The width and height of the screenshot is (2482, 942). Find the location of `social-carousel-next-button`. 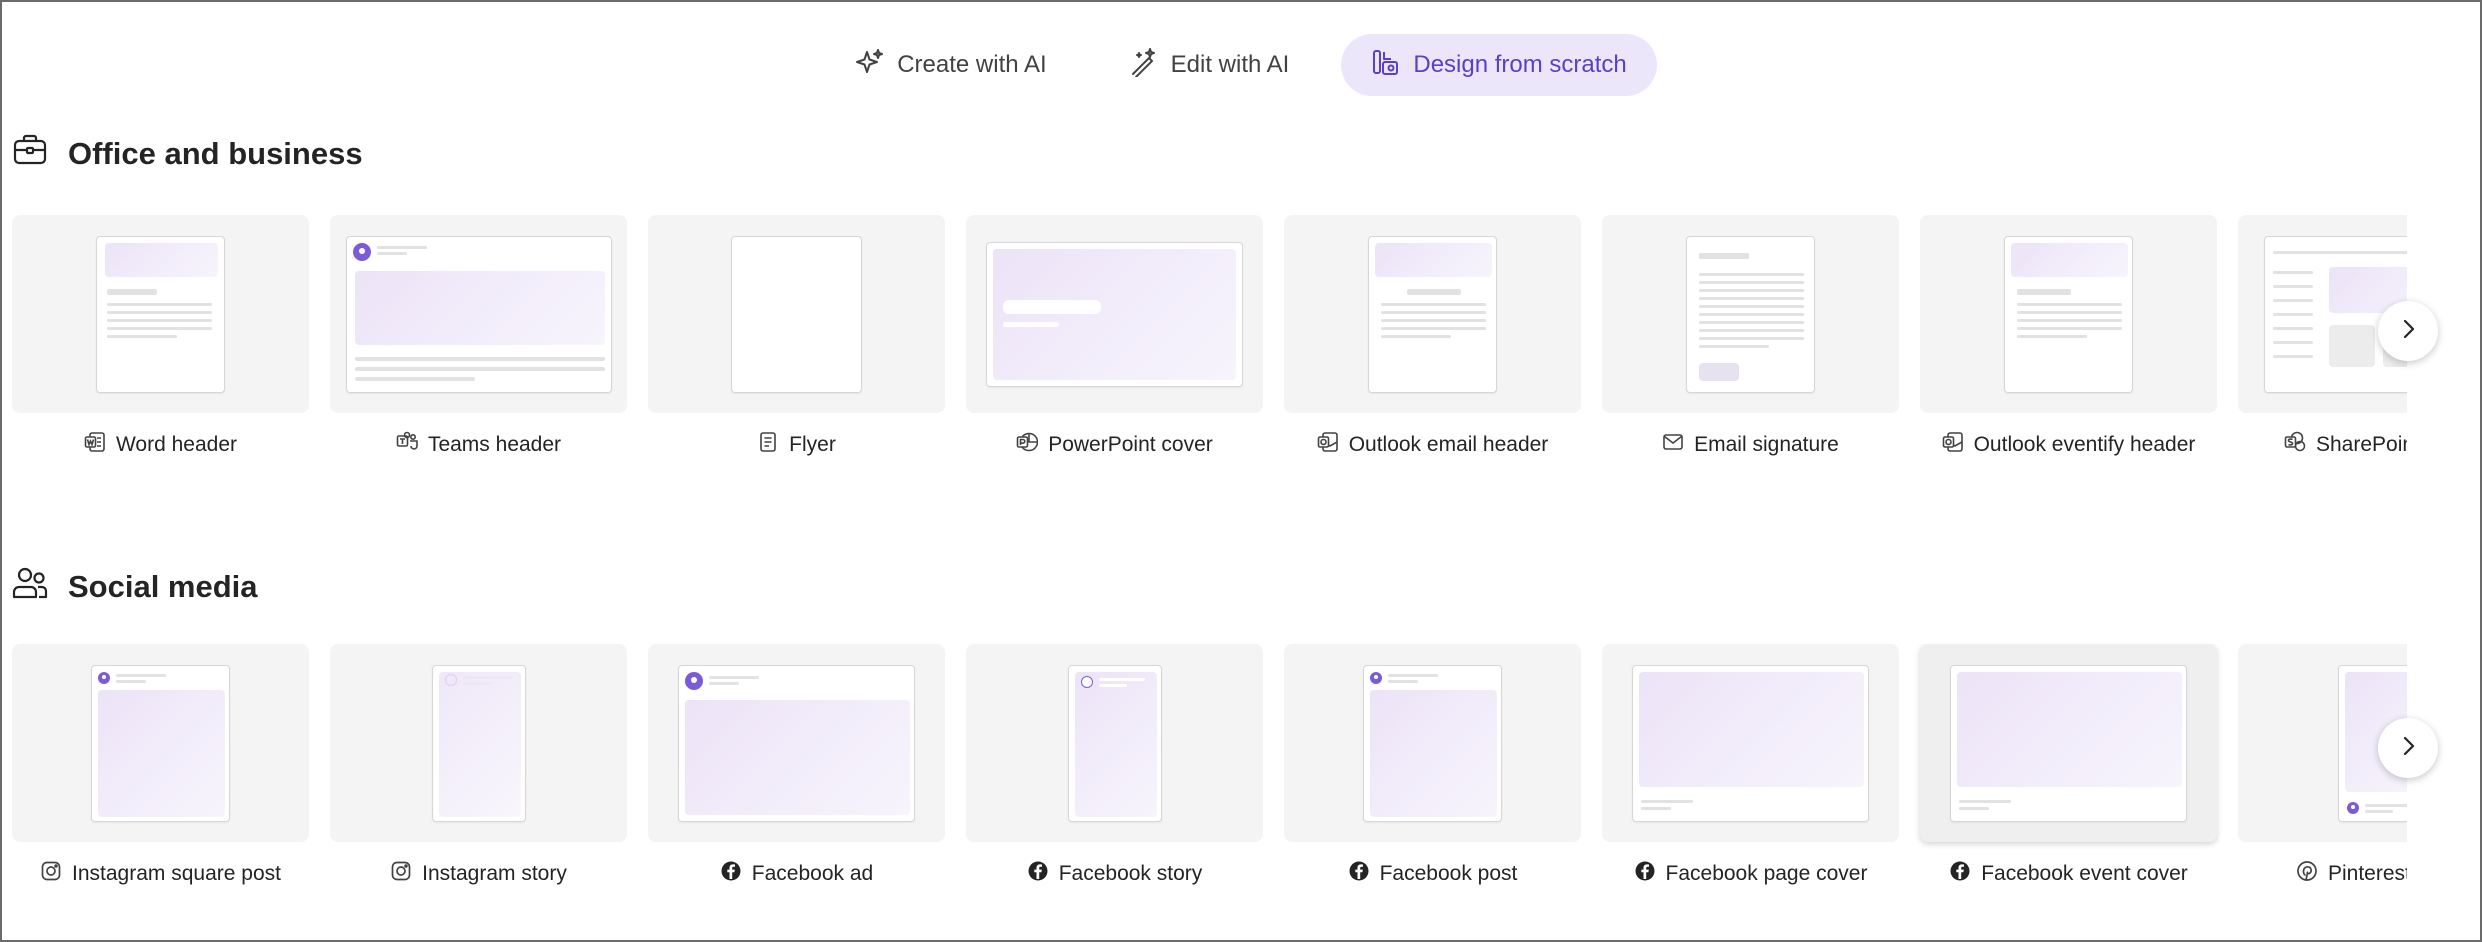

social-carousel-next-button is located at coordinates (2408, 748).